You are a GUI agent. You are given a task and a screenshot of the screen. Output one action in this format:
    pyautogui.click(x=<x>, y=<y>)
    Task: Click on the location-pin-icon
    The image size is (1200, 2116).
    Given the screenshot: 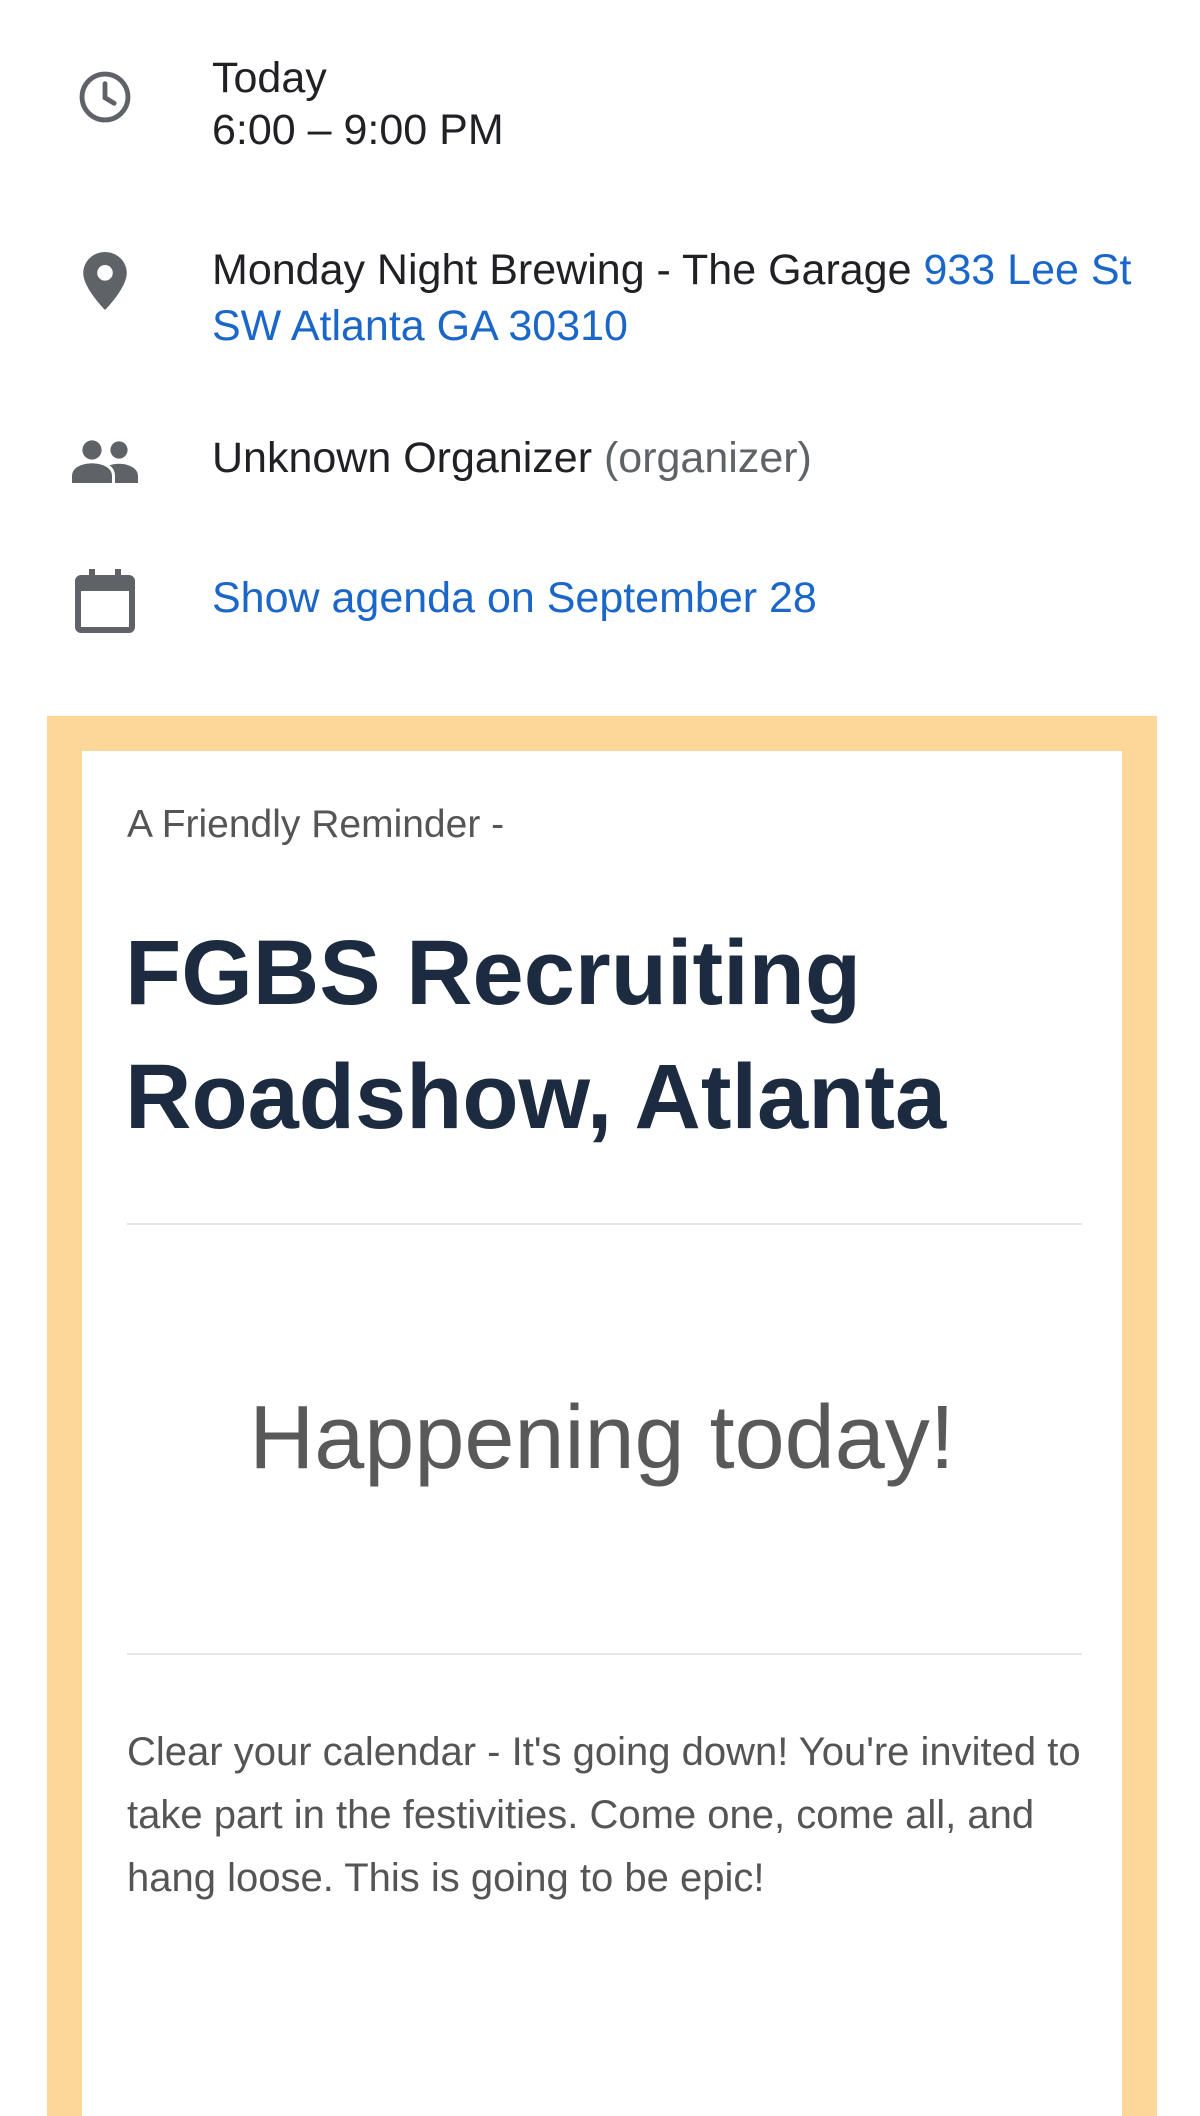 What is the action you would take?
    pyautogui.click(x=105, y=281)
    